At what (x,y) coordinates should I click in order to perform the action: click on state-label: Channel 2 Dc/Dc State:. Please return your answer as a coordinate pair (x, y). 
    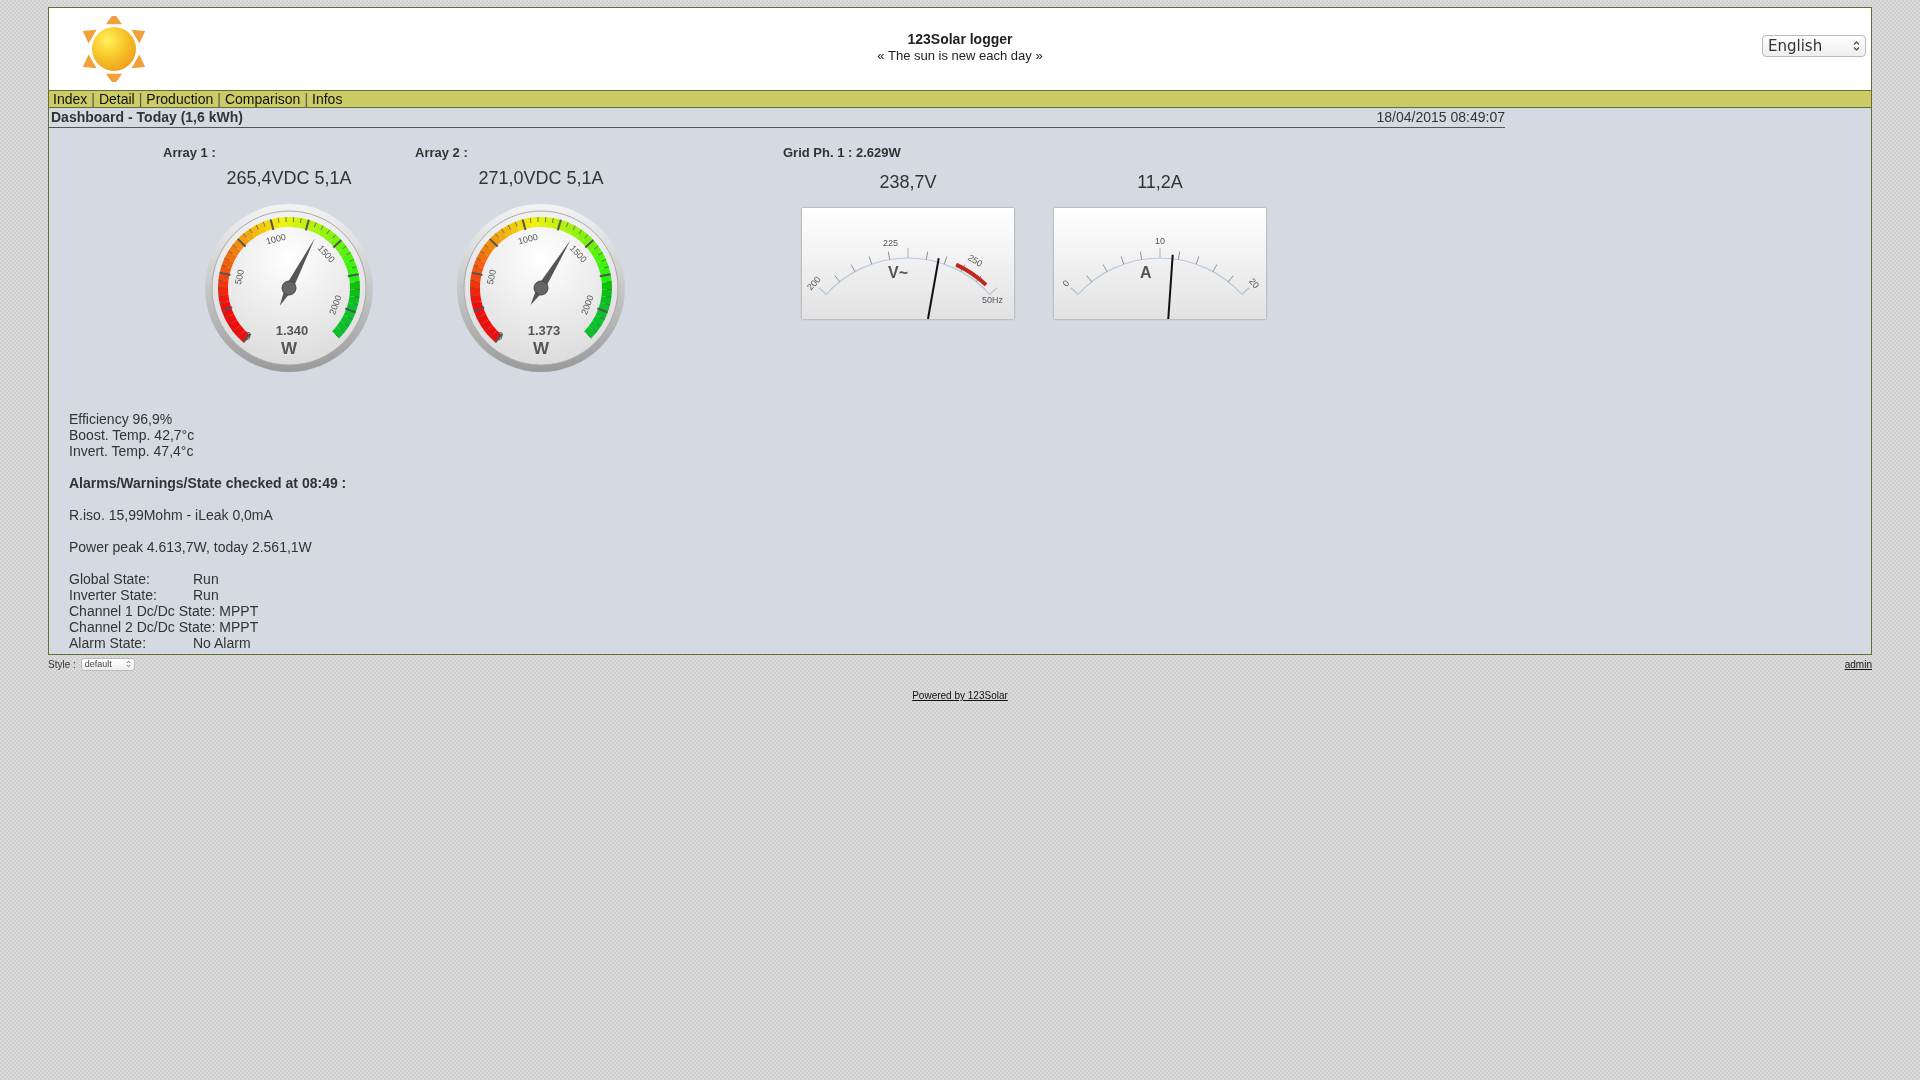
    Looking at the image, I should click on (143, 627).